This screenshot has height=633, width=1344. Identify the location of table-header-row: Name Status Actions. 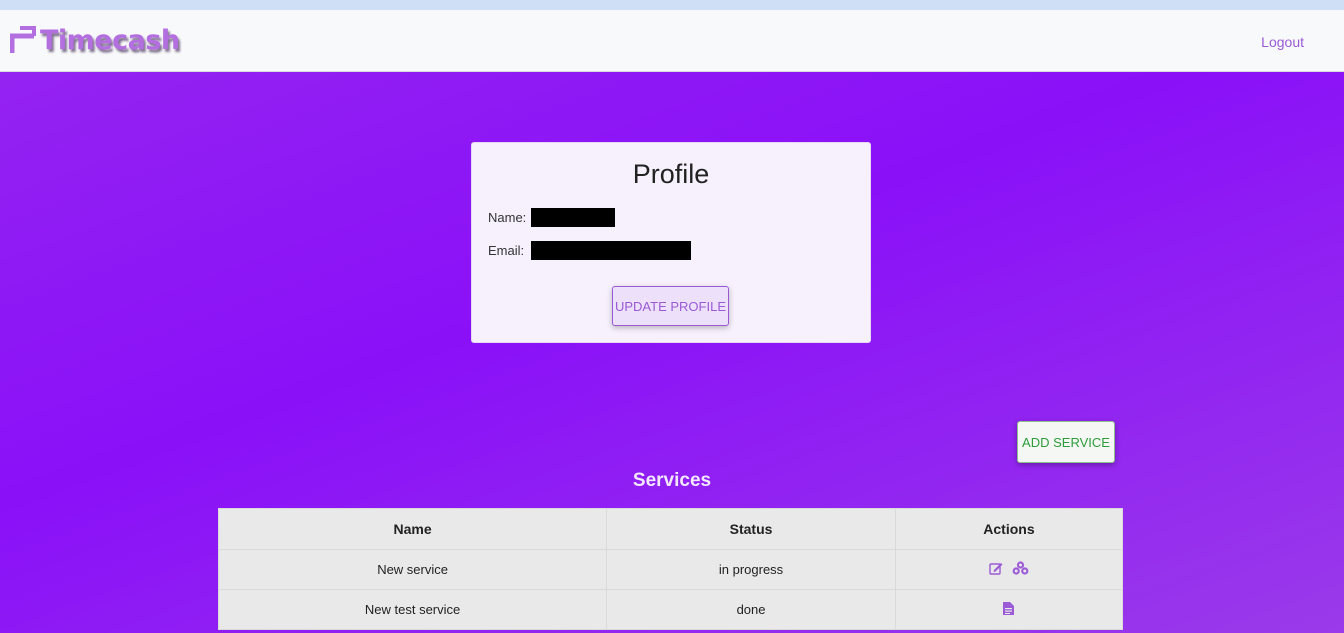
(670, 529).